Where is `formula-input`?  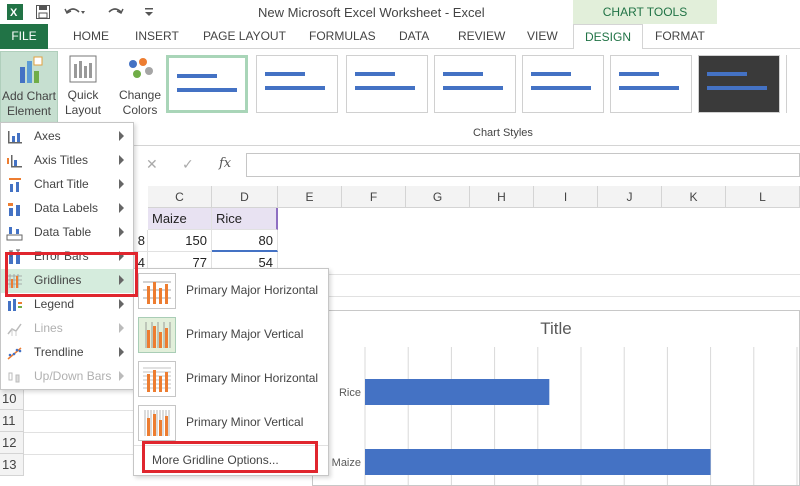 formula-input is located at coordinates (523, 165).